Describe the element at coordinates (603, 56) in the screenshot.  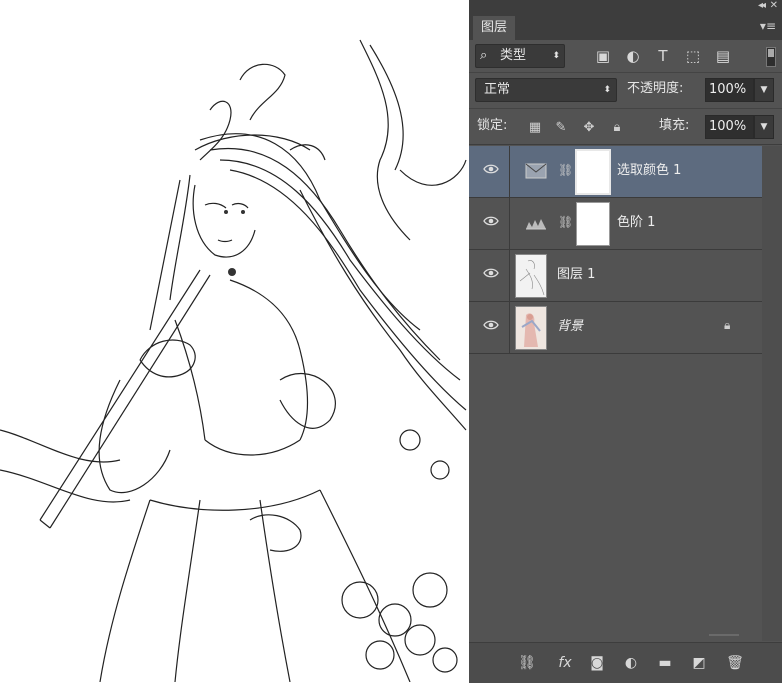
I see `pixel-filter-icon: ▣` at that location.